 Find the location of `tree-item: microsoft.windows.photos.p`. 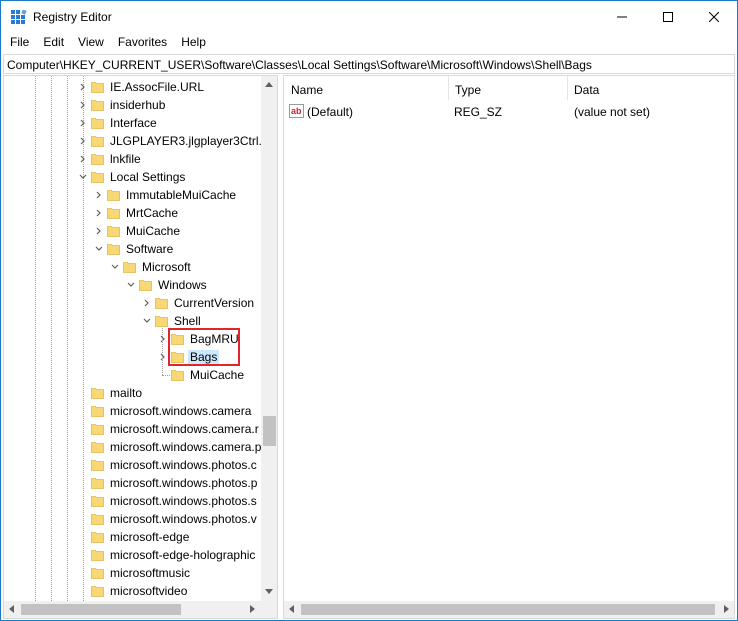

tree-item: microsoft.windows.photos.p is located at coordinates (132, 483).